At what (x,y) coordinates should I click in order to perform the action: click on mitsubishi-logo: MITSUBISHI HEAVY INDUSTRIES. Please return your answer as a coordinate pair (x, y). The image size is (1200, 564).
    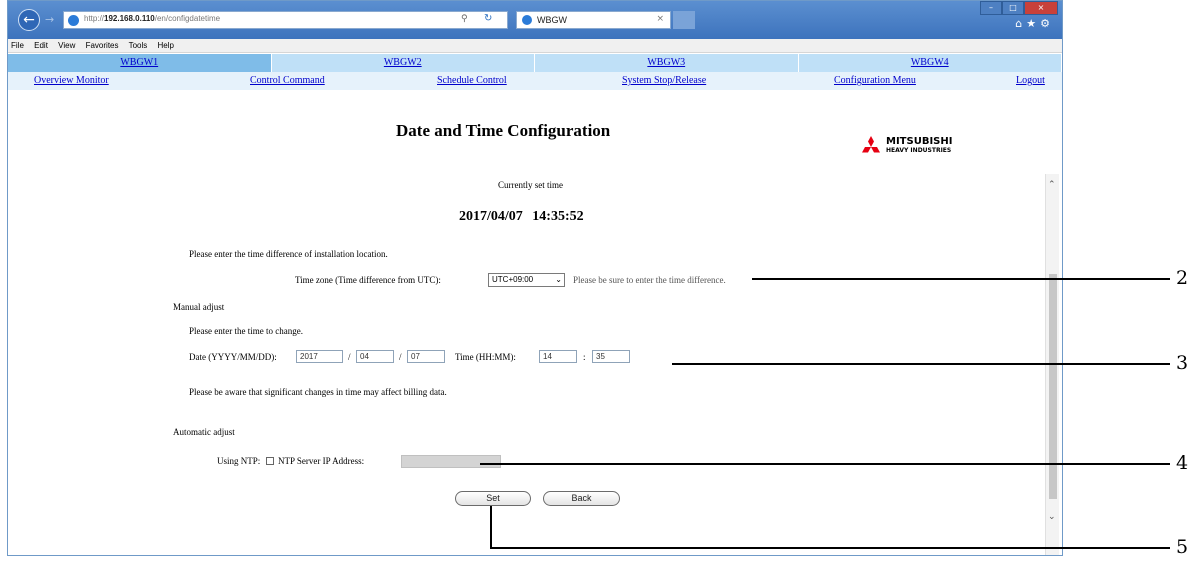
    Looking at the image, I should click on (913, 148).